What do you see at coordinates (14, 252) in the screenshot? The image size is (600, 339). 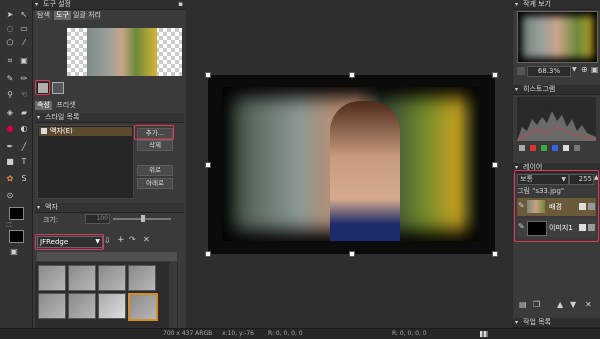 I see `screen-mode-icon: ▣` at bounding box center [14, 252].